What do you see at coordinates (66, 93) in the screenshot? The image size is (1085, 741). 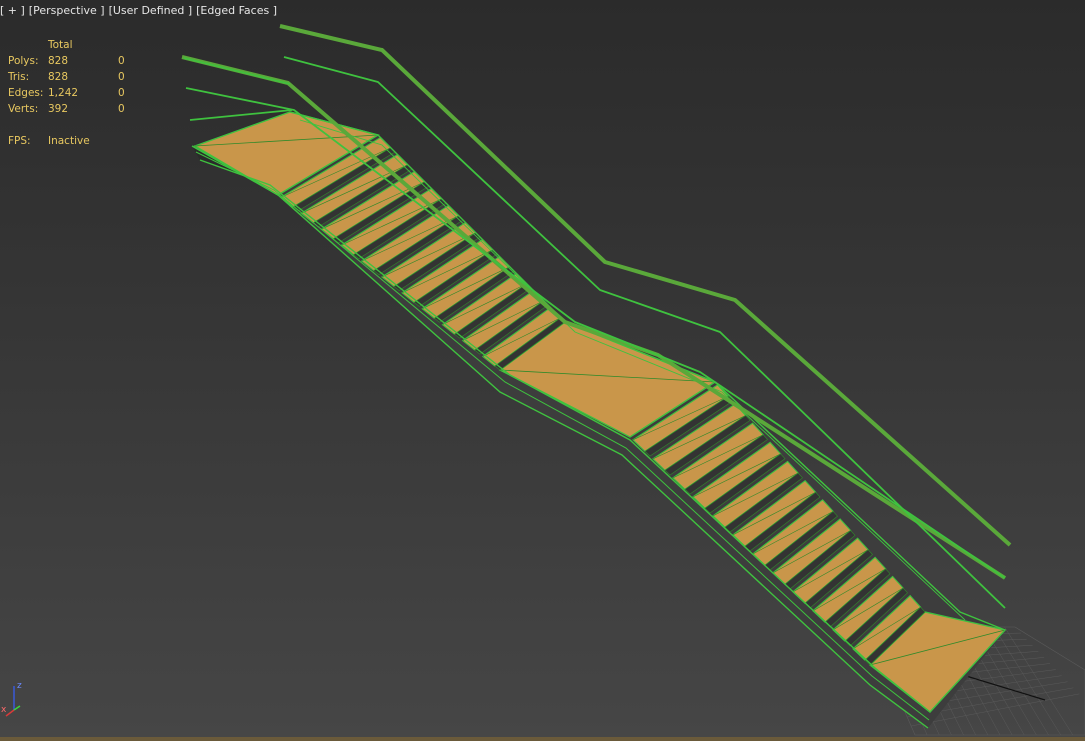 I see `stats-row-edges: Edges: 1,242 0` at bounding box center [66, 93].